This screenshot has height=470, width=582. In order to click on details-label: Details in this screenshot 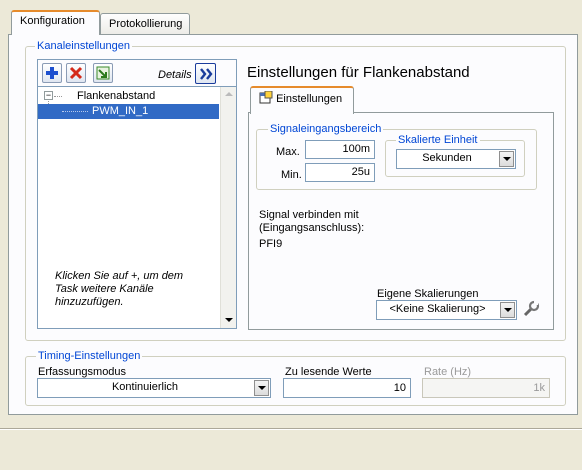, I will do `click(175, 75)`.